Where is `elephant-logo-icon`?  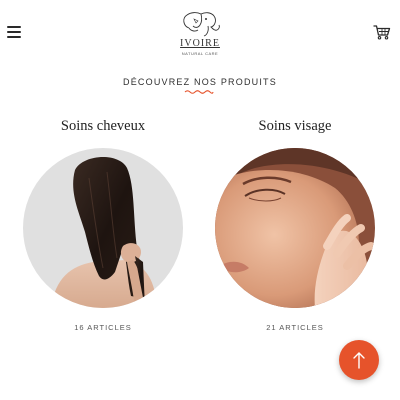 elephant-logo-icon is located at coordinates (201, 24).